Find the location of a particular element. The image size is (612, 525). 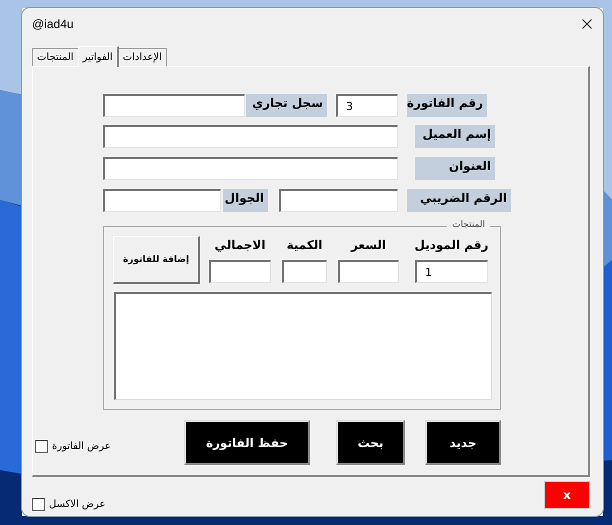

action-button: بحث is located at coordinates (370, 442).